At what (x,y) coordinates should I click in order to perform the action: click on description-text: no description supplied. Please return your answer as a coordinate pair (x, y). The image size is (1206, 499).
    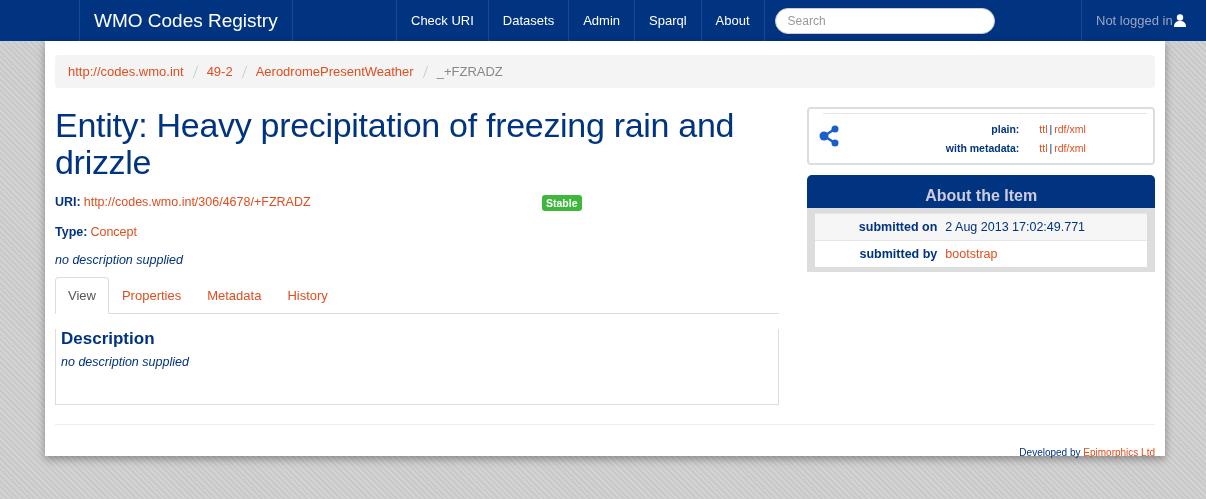
    Looking at the image, I should click on (126, 362).